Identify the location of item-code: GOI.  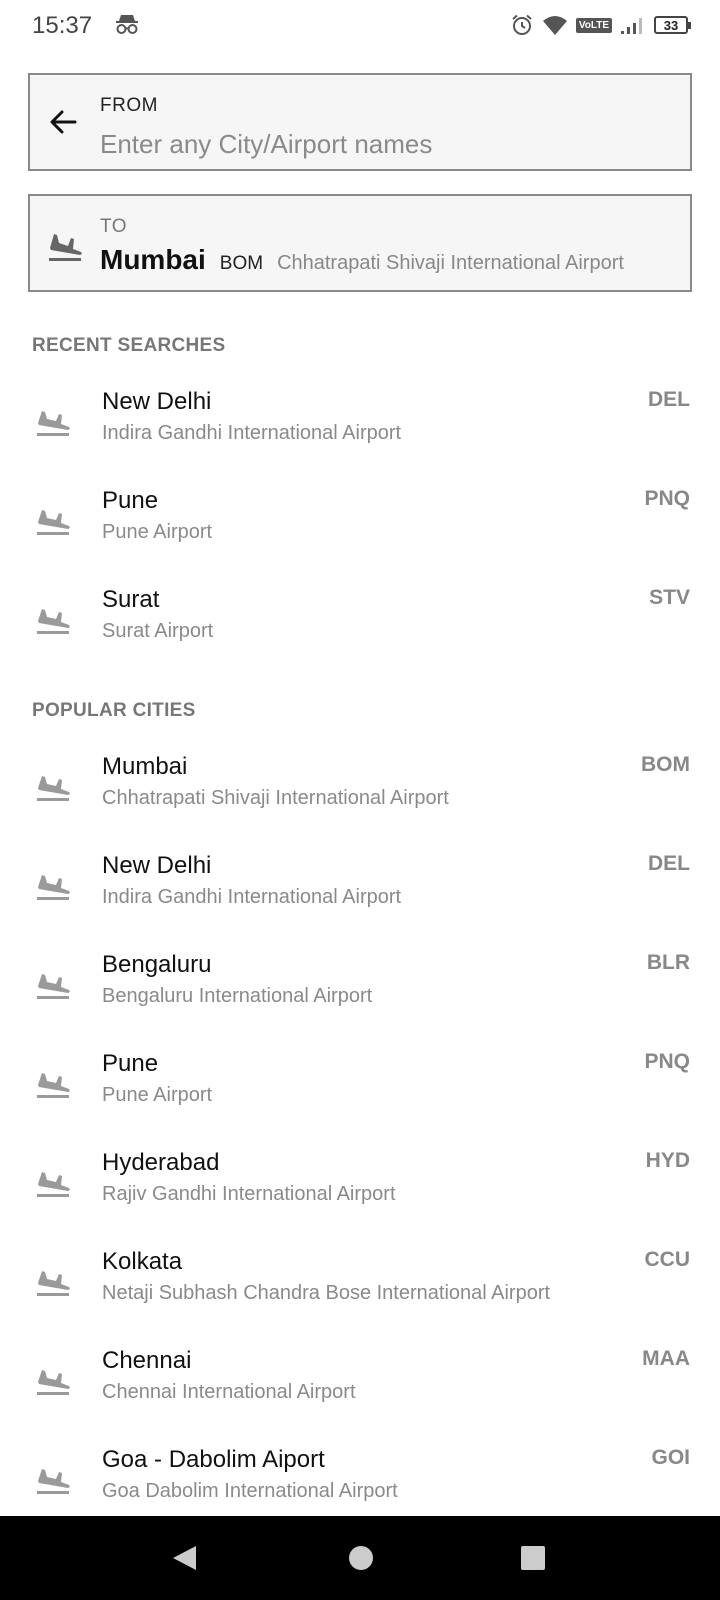
(670, 1457).